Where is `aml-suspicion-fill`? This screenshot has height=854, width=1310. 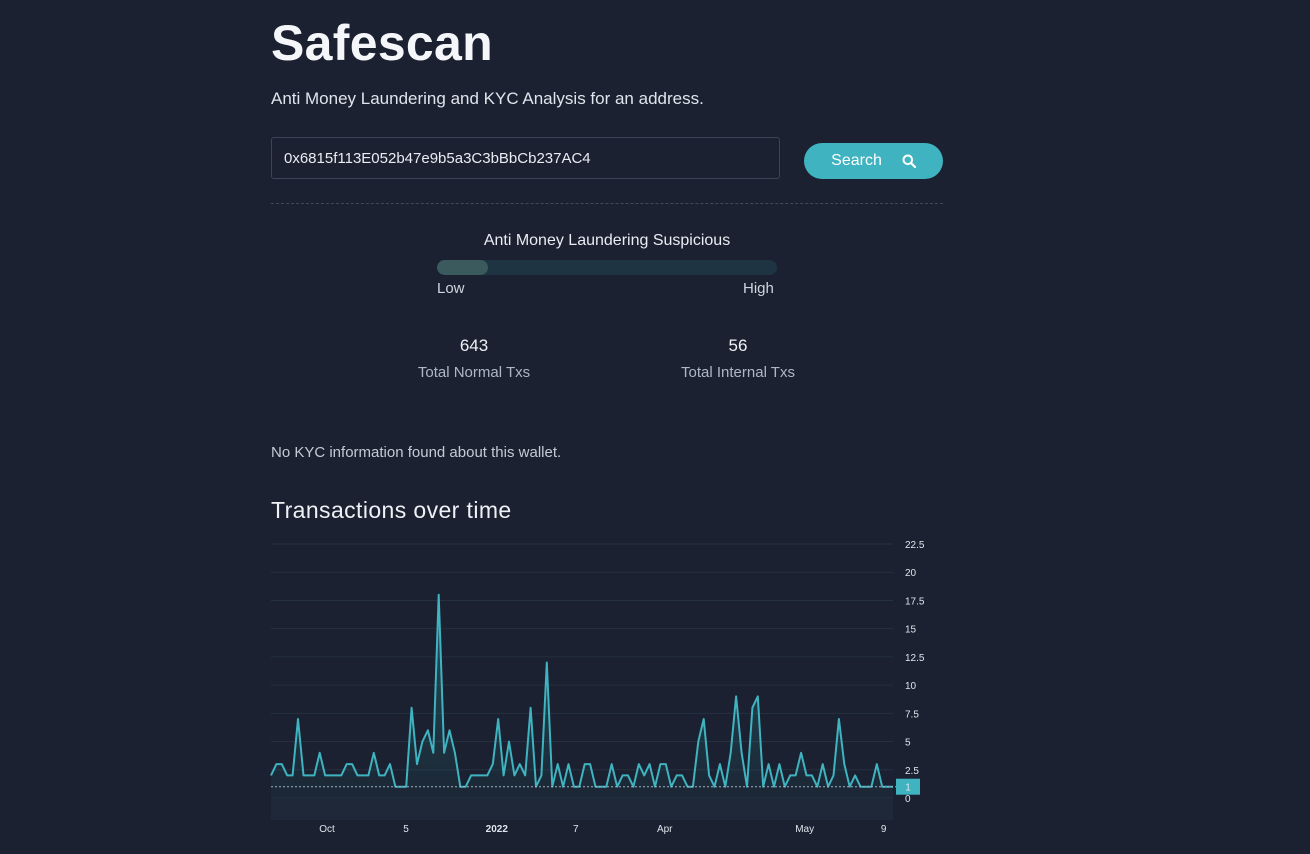 aml-suspicion-fill is located at coordinates (462, 267).